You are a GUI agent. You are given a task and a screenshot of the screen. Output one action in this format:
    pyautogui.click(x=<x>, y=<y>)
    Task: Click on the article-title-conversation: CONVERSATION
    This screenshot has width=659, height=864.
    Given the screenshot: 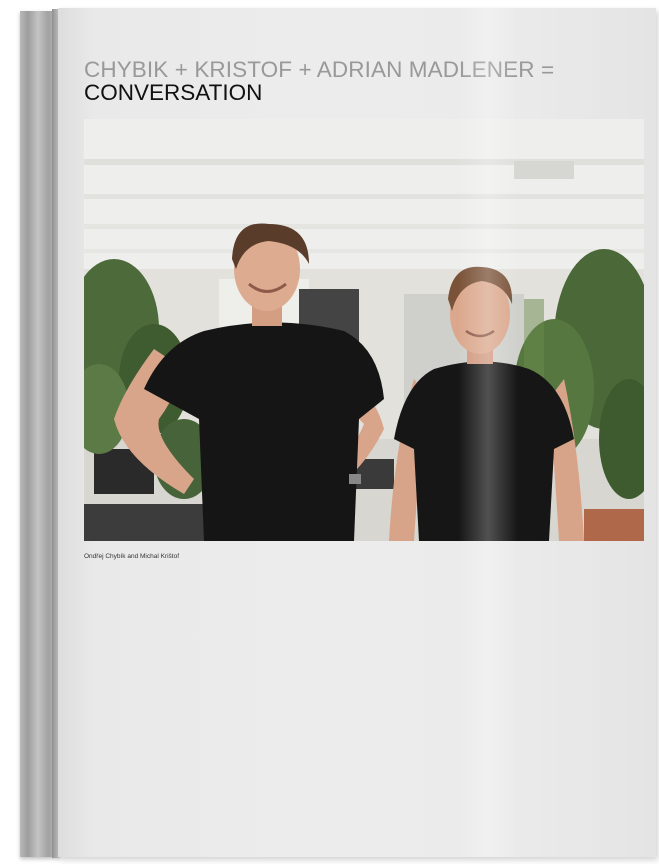 What is the action you would take?
    pyautogui.click(x=173, y=92)
    